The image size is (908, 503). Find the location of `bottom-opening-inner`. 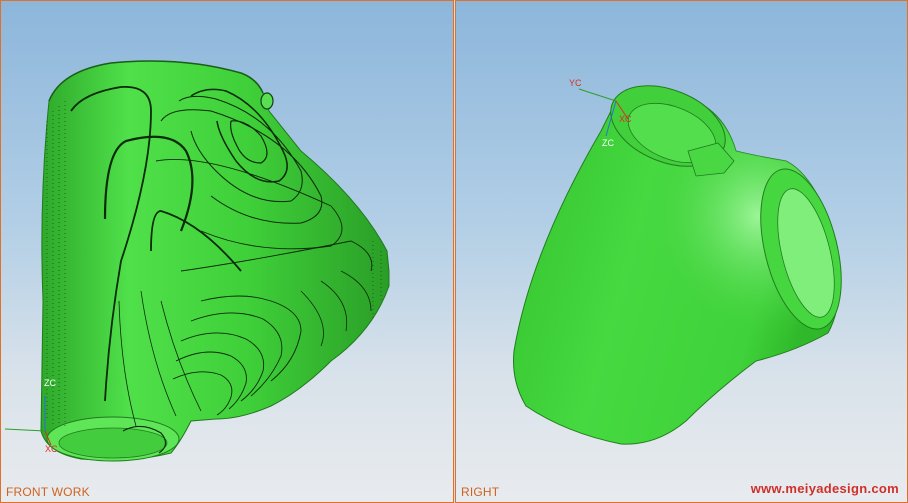

bottom-opening-inner is located at coordinates (113, 443).